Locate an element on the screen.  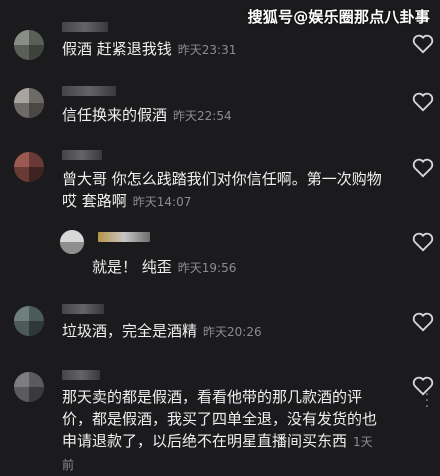
comment-body: 曾大哥 你怎么践踏我们对你信任啊。第一次购物 哎 套路啊 is located at coordinates (222, 190).